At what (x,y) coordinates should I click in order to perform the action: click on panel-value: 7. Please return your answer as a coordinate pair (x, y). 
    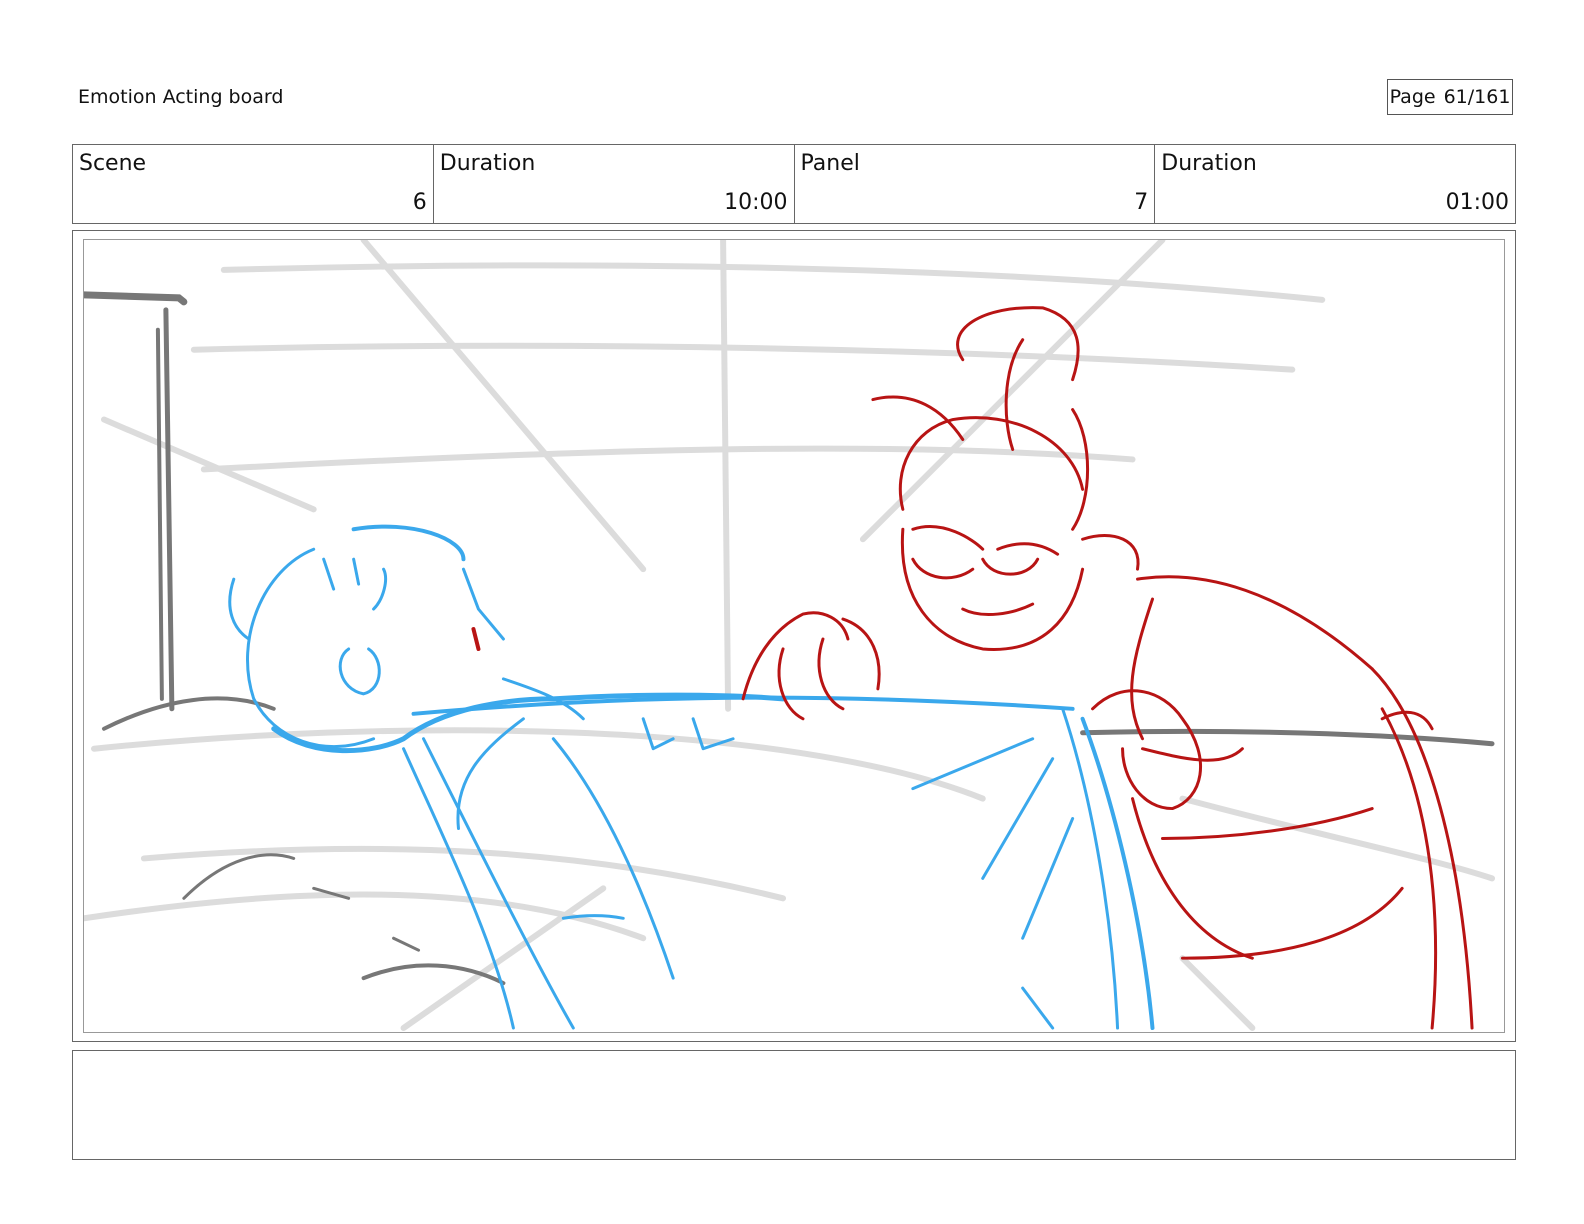
    Looking at the image, I should click on (1141, 202).